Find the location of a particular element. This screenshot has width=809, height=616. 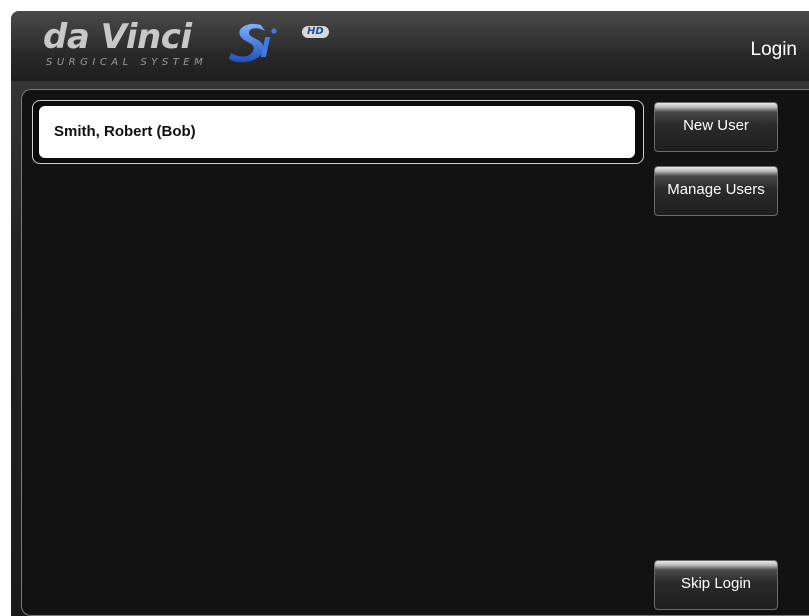

user-list-item: Smith, Robert (Bob) is located at coordinates (337, 132).